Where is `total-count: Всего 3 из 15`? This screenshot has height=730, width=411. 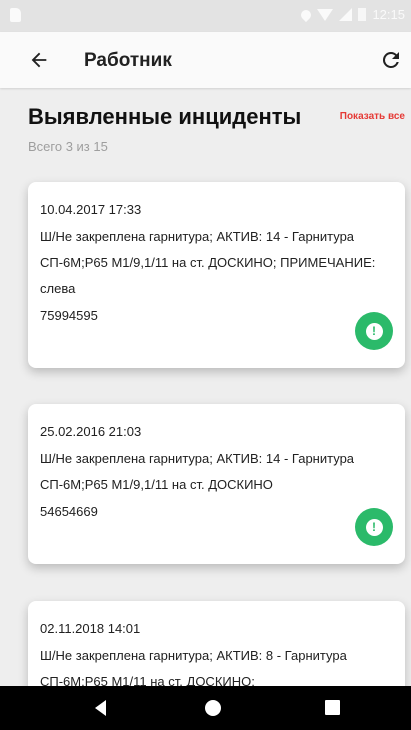
total-count: Всего 3 из 15 is located at coordinates (68, 146).